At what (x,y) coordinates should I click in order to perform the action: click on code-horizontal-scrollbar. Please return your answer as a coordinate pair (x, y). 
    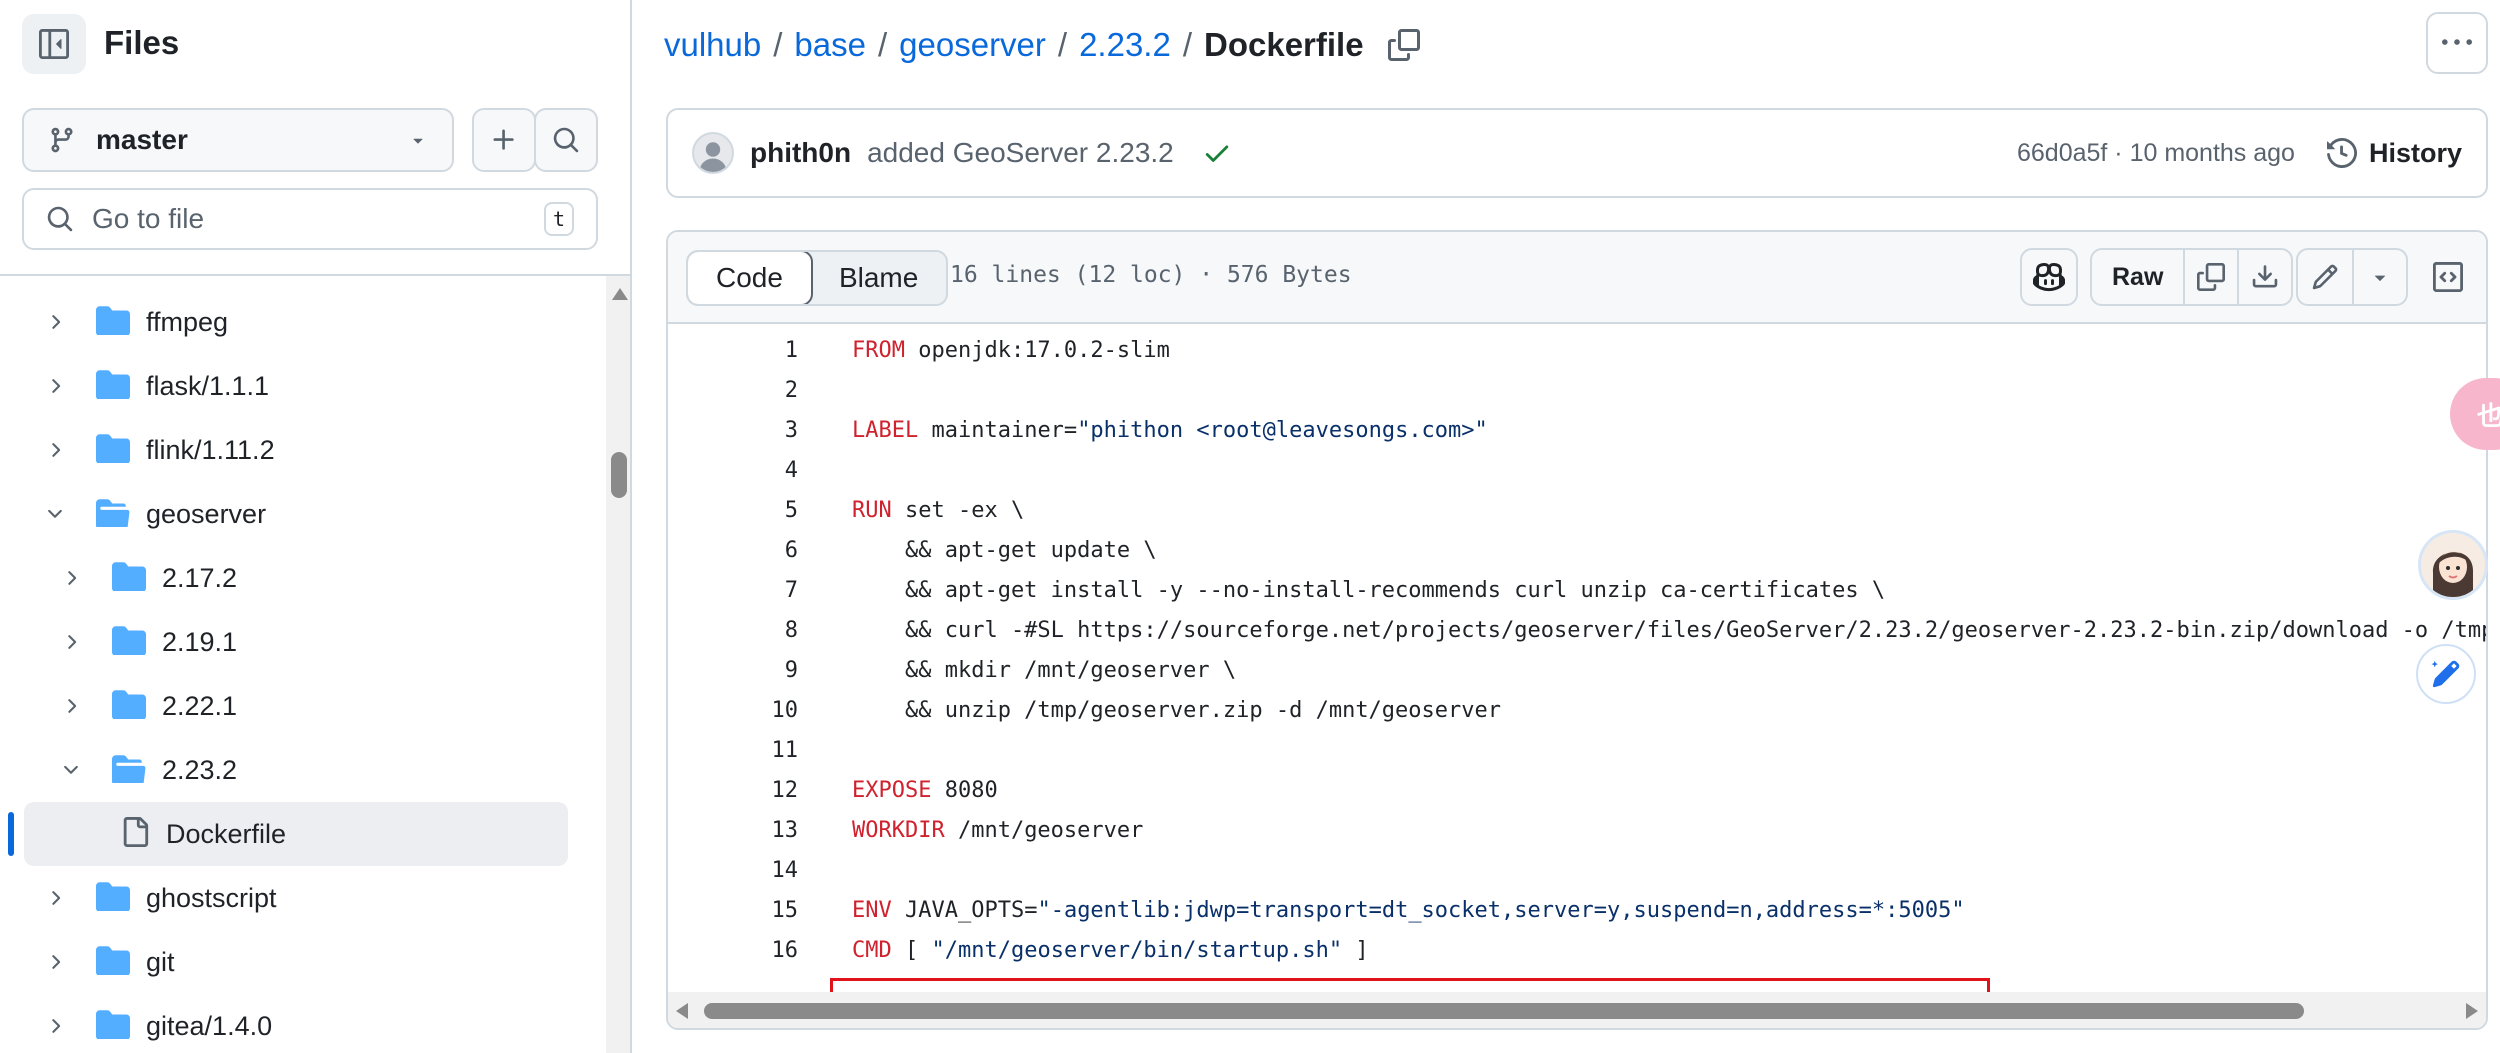
    Looking at the image, I should click on (1577, 1010).